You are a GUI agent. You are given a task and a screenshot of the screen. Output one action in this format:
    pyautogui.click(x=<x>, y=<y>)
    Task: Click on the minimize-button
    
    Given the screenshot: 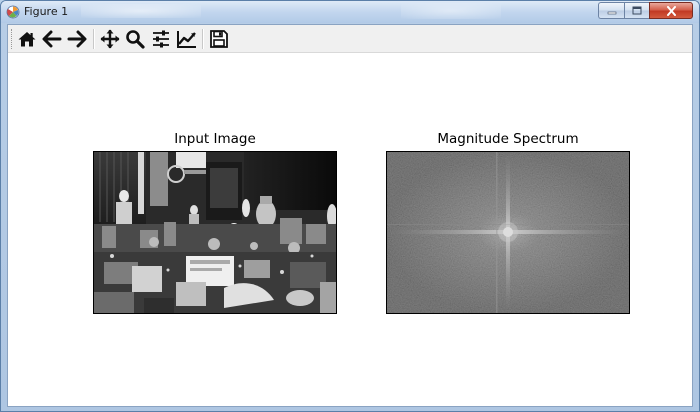 What is the action you would take?
    pyautogui.click(x=611, y=10)
    